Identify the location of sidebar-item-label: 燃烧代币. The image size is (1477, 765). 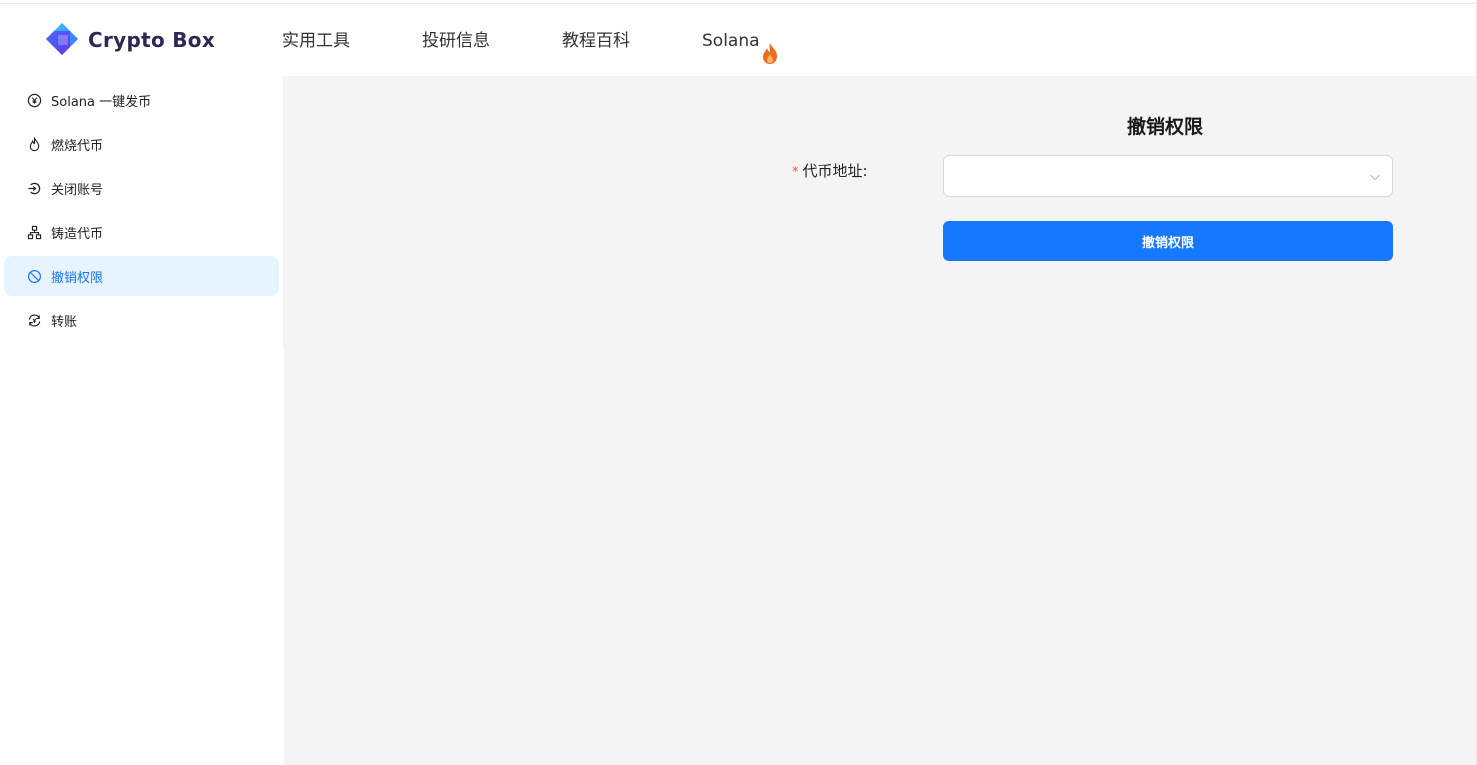
(77, 146).